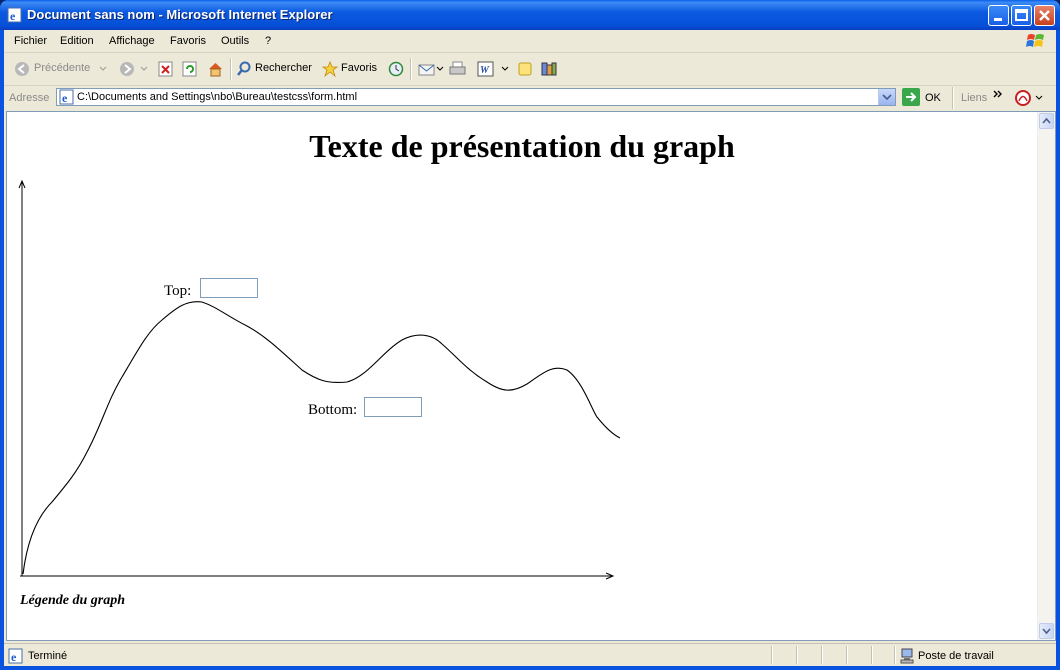 The image size is (1060, 670). What do you see at coordinates (525, 69) in the screenshot?
I see `discuss-note-icon` at bounding box center [525, 69].